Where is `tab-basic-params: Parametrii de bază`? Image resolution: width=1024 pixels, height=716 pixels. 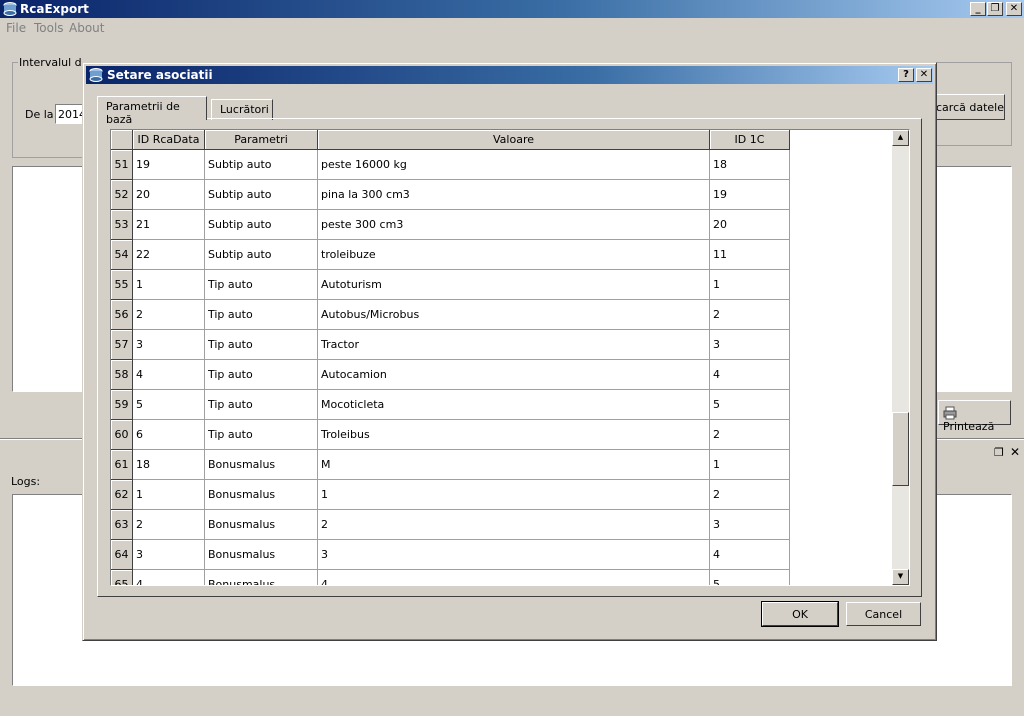 tab-basic-params: Parametrii de bază is located at coordinates (152, 111).